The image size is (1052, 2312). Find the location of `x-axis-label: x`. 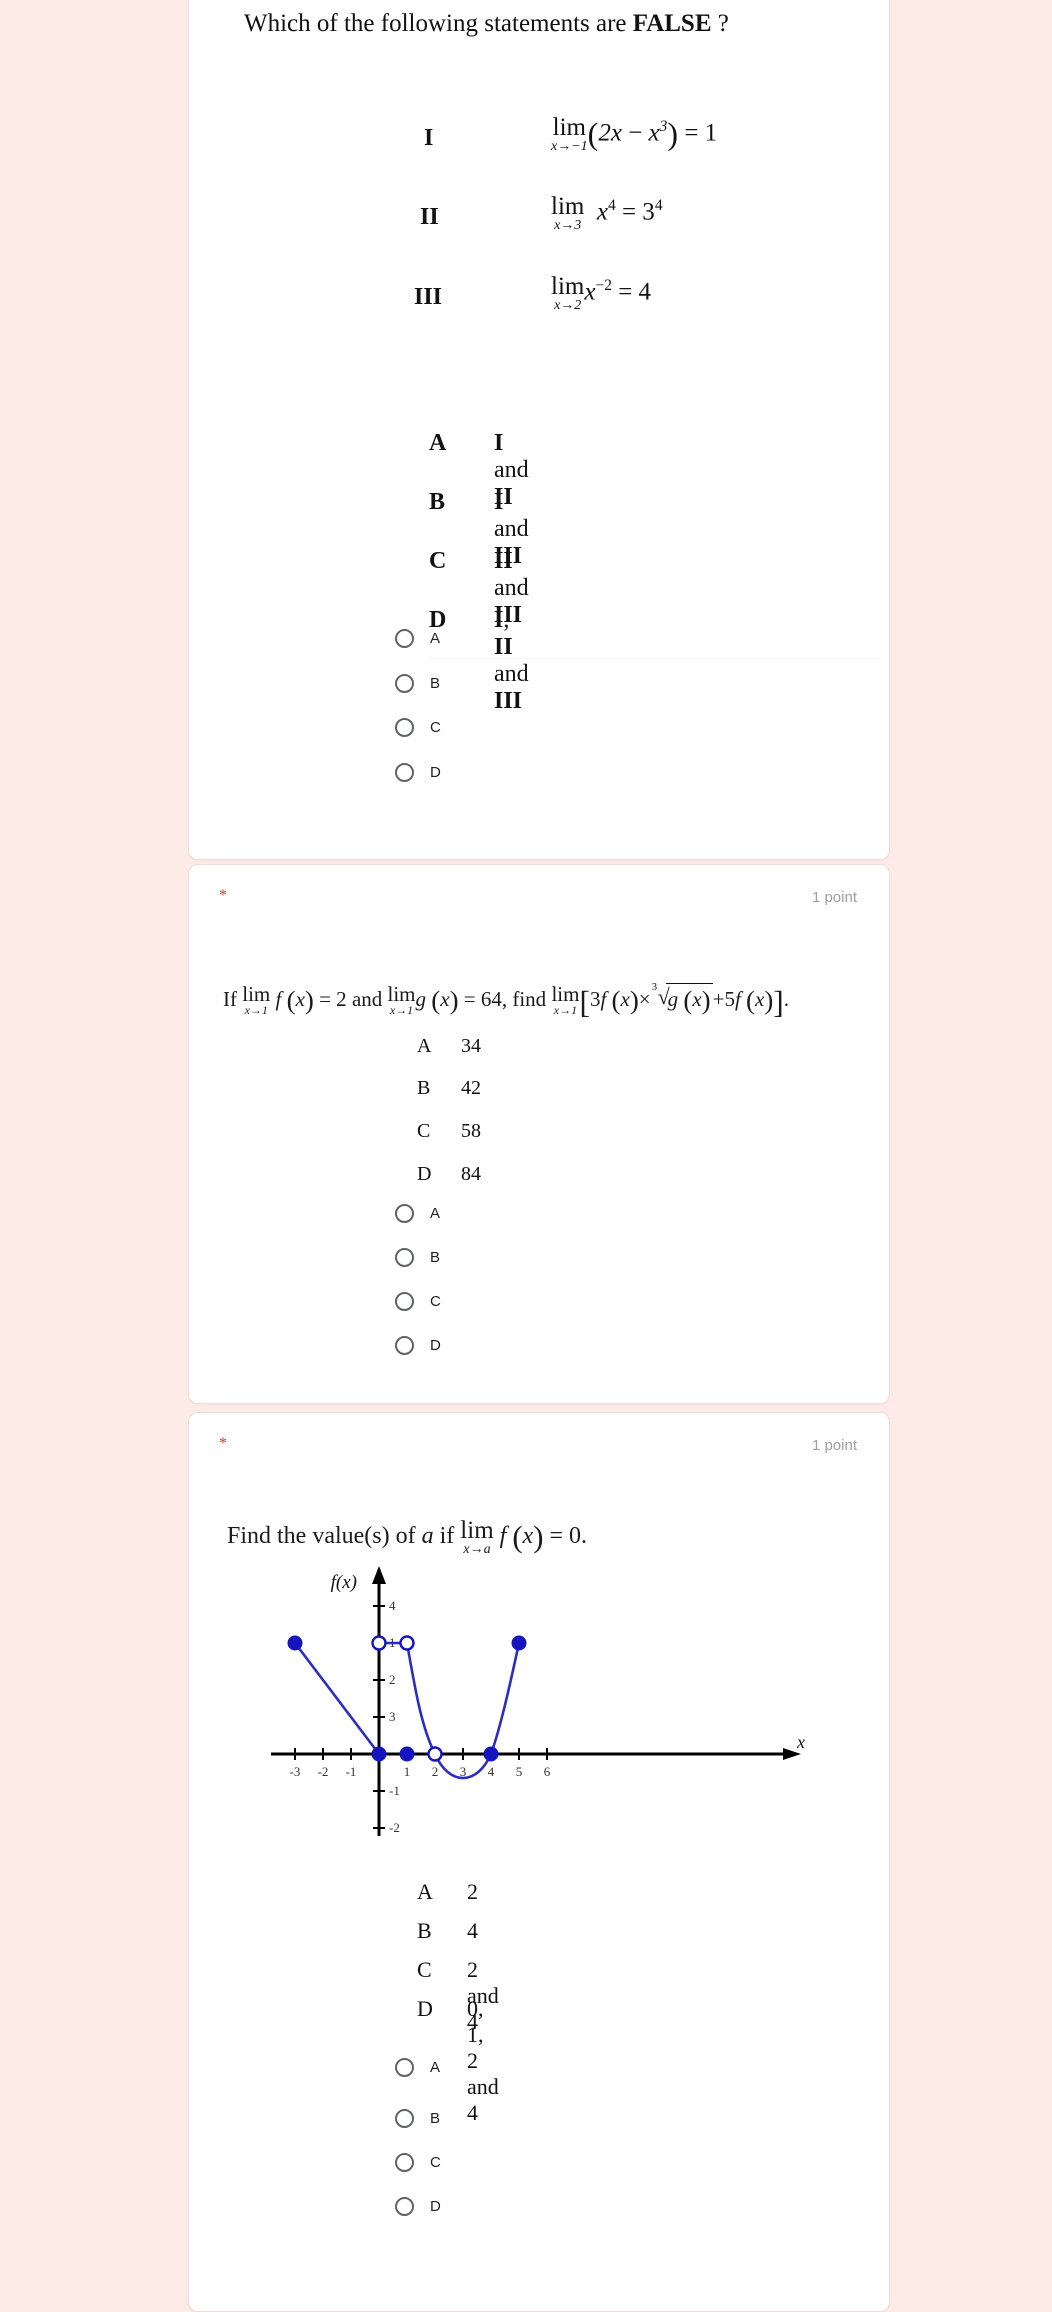

x-axis-label: x is located at coordinates (800, 1742).